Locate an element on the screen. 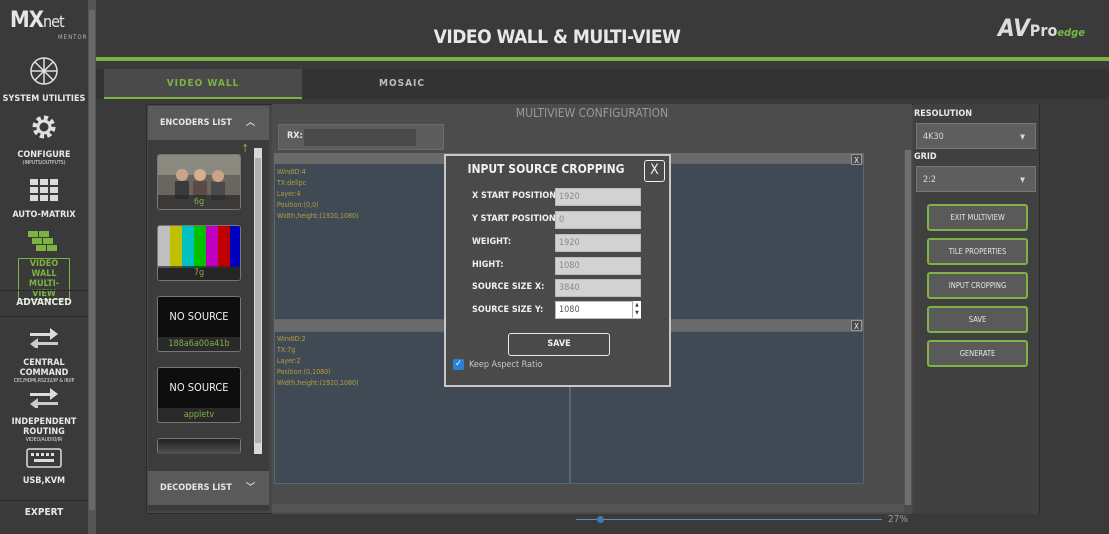 This screenshot has height=534, width=1109. encoder-item: 6g is located at coordinates (199, 182).